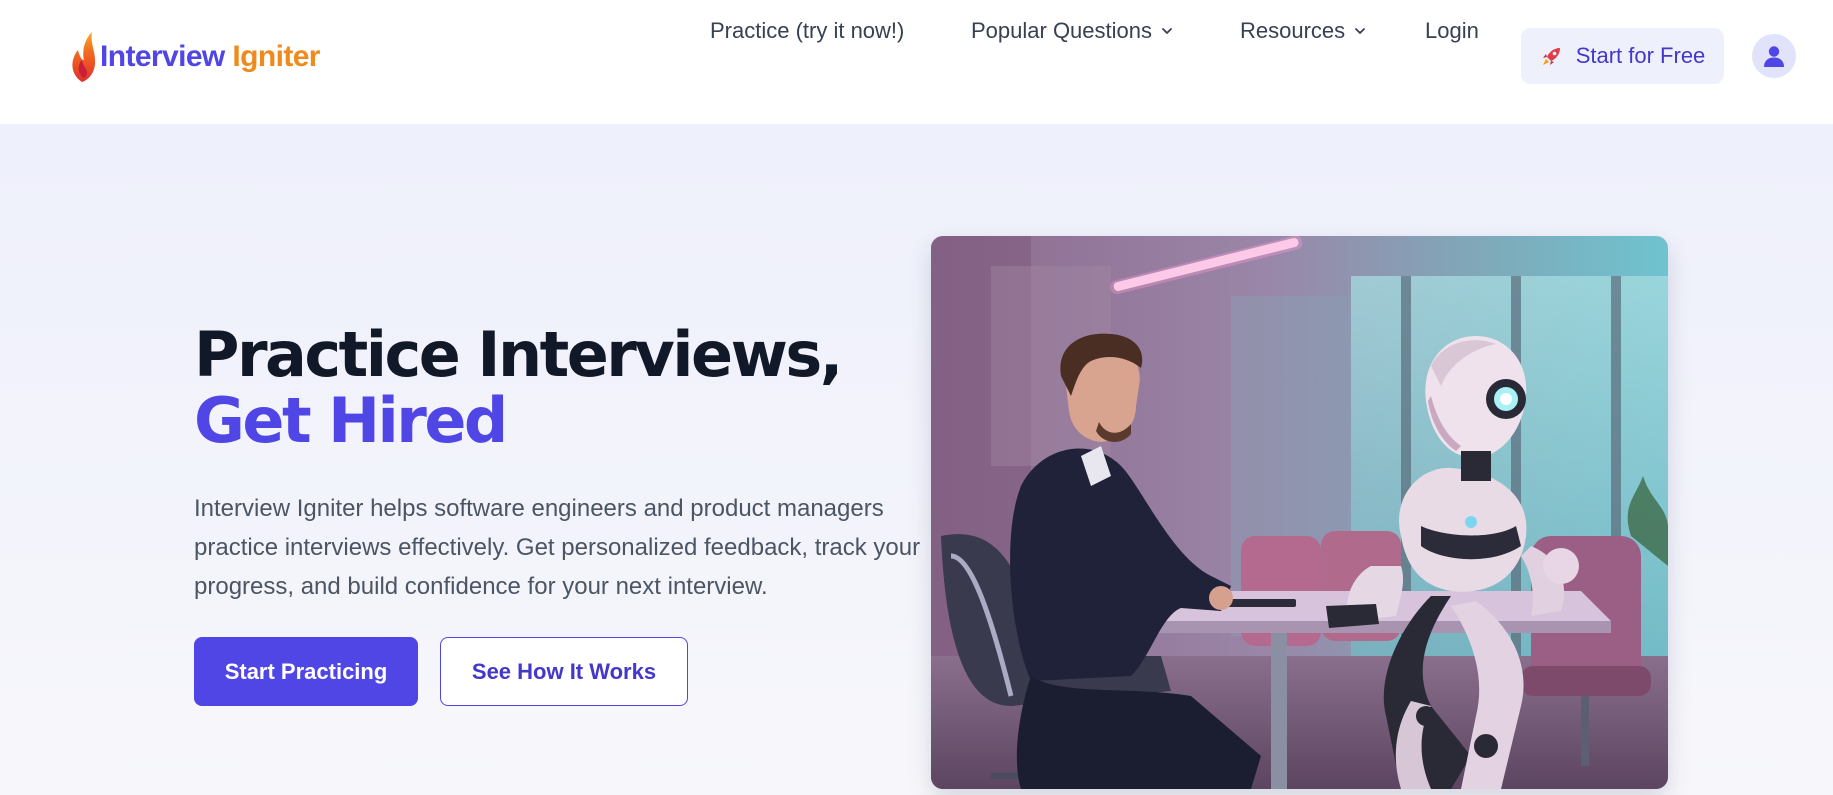 This screenshot has height=795, width=1833. I want to click on brand-name-part2: Igniter, so click(276, 56).